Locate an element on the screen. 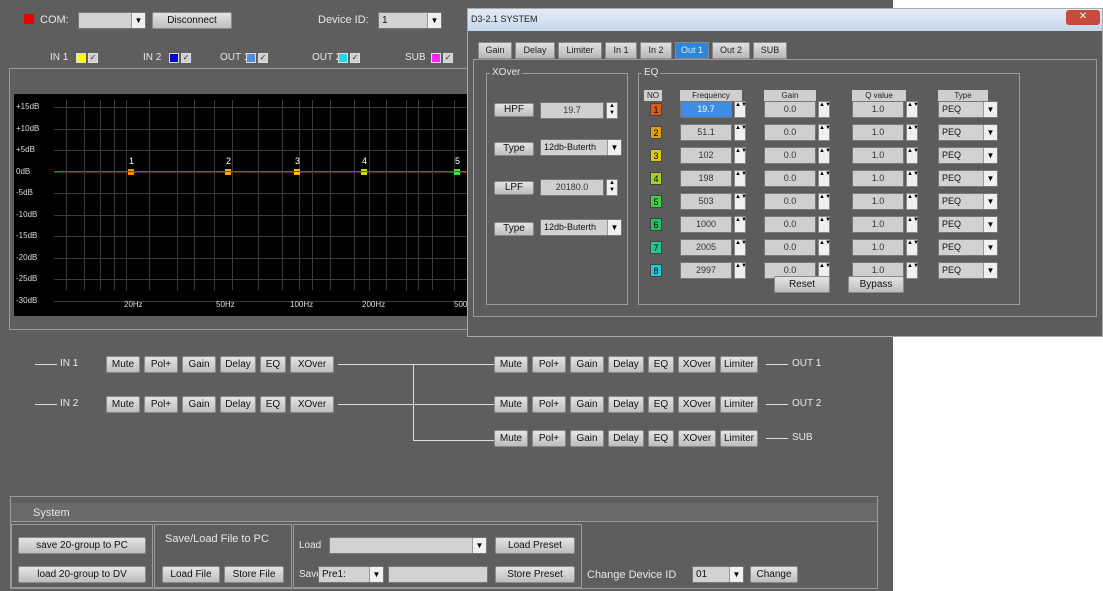 The height and width of the screenshot is (591, 1103). device-id-select: 1 ▼ is located at coordinates (410, 20).